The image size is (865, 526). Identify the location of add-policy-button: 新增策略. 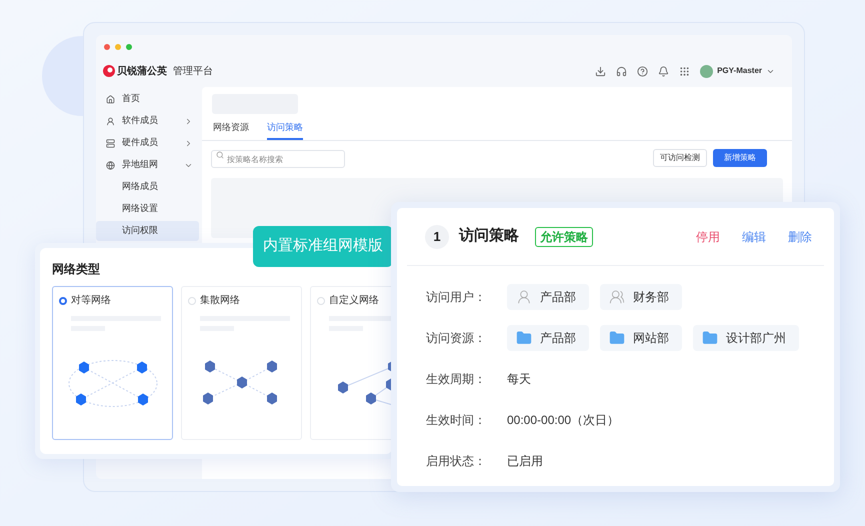
(740, 157).